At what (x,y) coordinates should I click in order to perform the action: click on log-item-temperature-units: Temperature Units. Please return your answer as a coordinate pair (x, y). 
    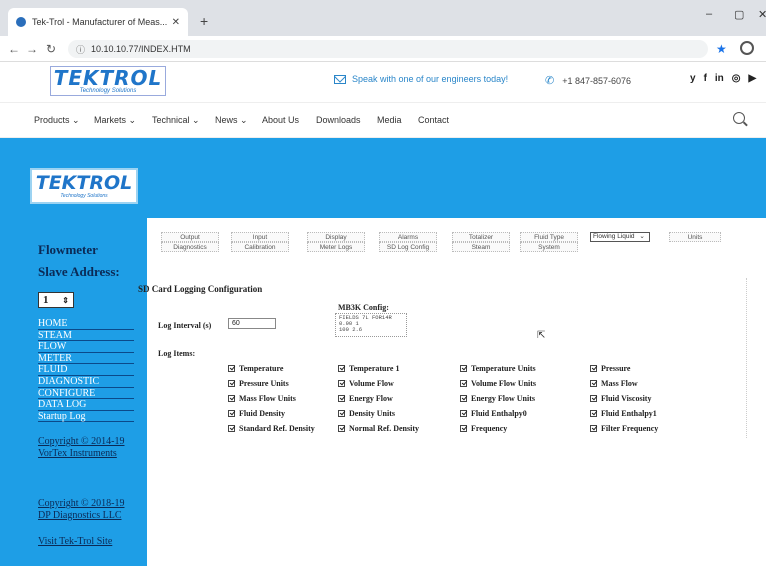
    Looking at the image, I should click on (498, 368).